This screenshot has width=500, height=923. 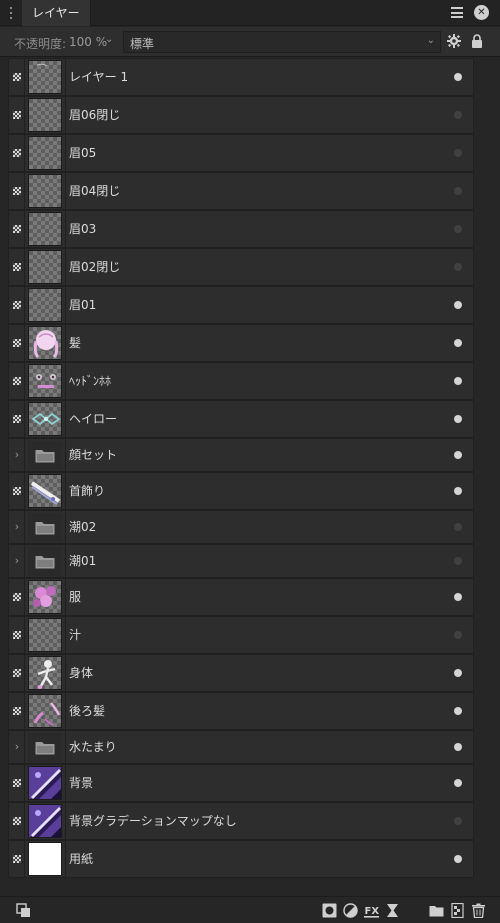 What do you see at coordinates (477, 41) in the screenshot?
I see `lock-icon` at bounding box center [477, 41].